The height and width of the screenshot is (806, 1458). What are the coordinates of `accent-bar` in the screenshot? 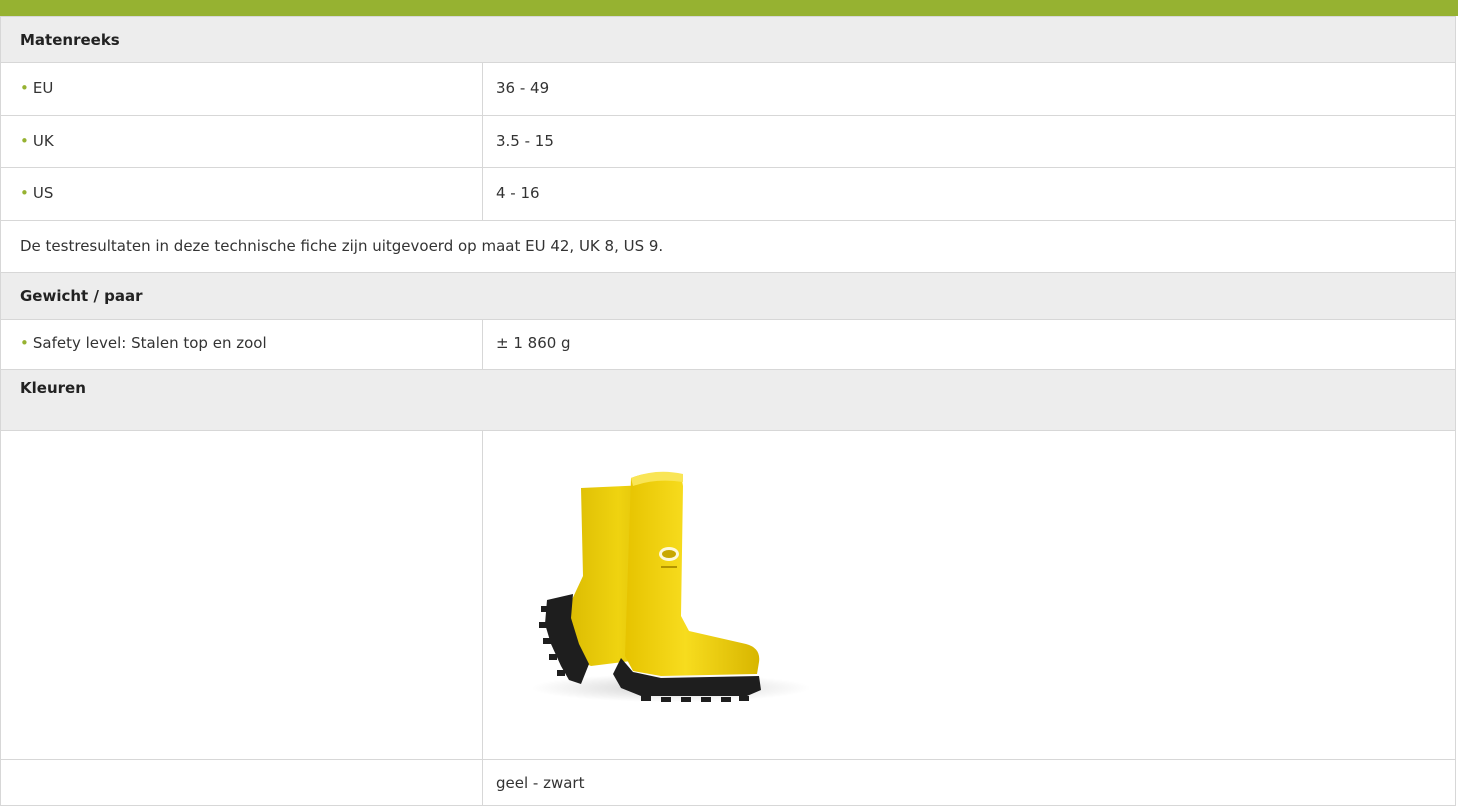 It's located at (729, 8).